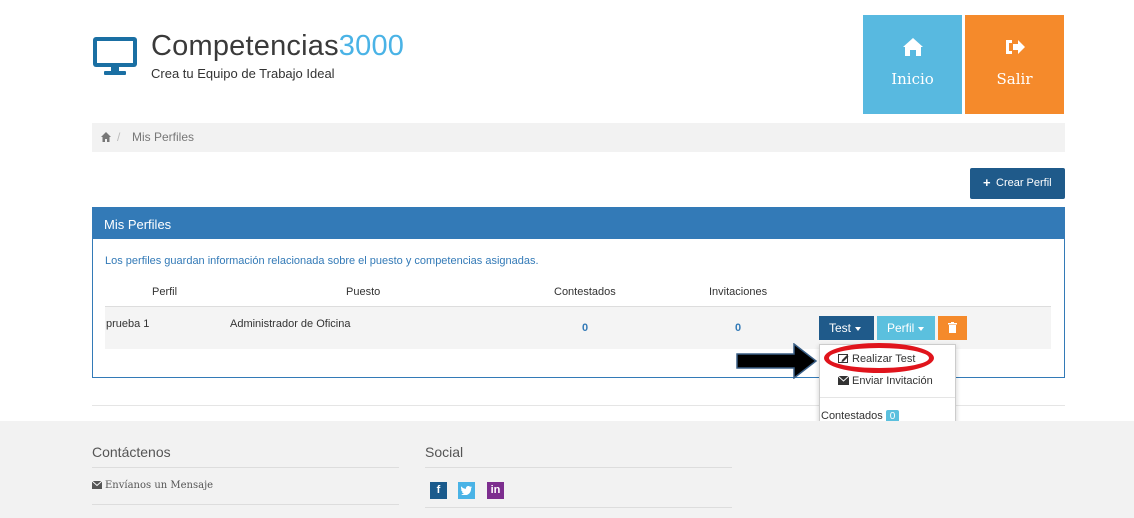 The width and height of the screenshot is (1134, 518). What do you see at coordinates (585, 292) in the screenshot?
I see `column-header-contestados: Contestados` at bounding box center [585, 292].